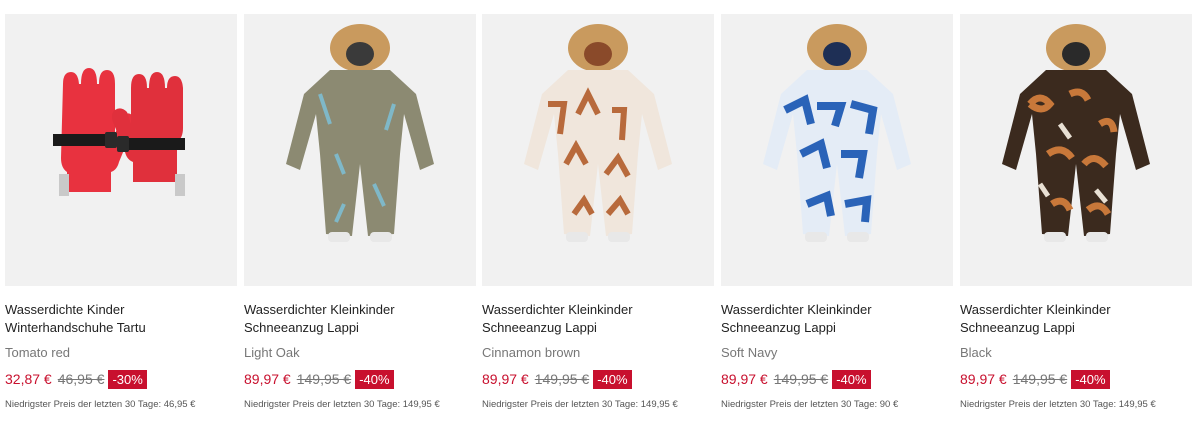  Describe the element at coordinates (749, 352) in the screenshot. I see `product-color: Soft Navy` at that location.